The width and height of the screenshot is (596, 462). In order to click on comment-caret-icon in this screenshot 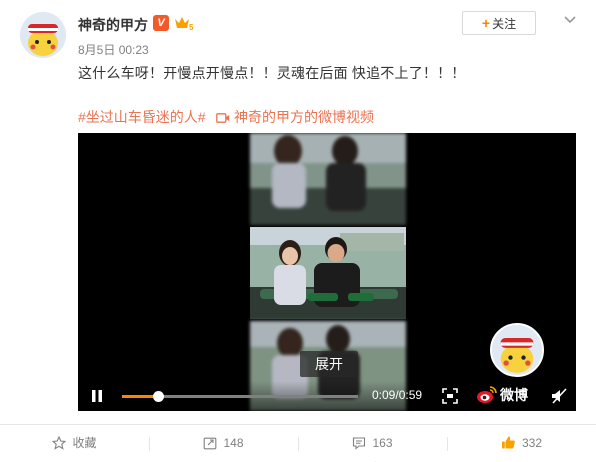, I will do `click(375, 458)`.